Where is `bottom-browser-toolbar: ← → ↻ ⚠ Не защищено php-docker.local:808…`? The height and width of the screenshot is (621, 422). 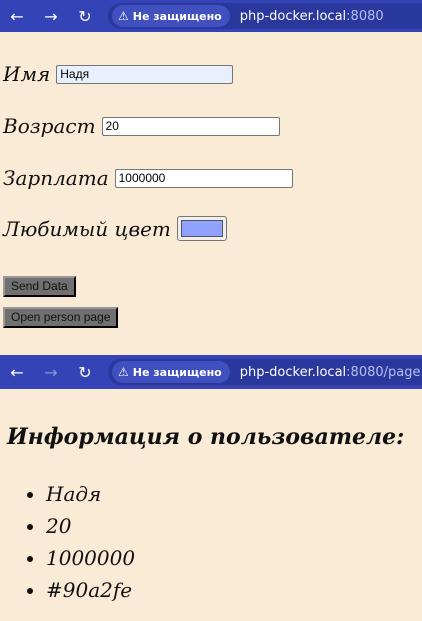
bottom-browser-toolbar: ← → ↻ ⚠ Не защищено php-docker.local:808… is located at coordinates (211, 372).